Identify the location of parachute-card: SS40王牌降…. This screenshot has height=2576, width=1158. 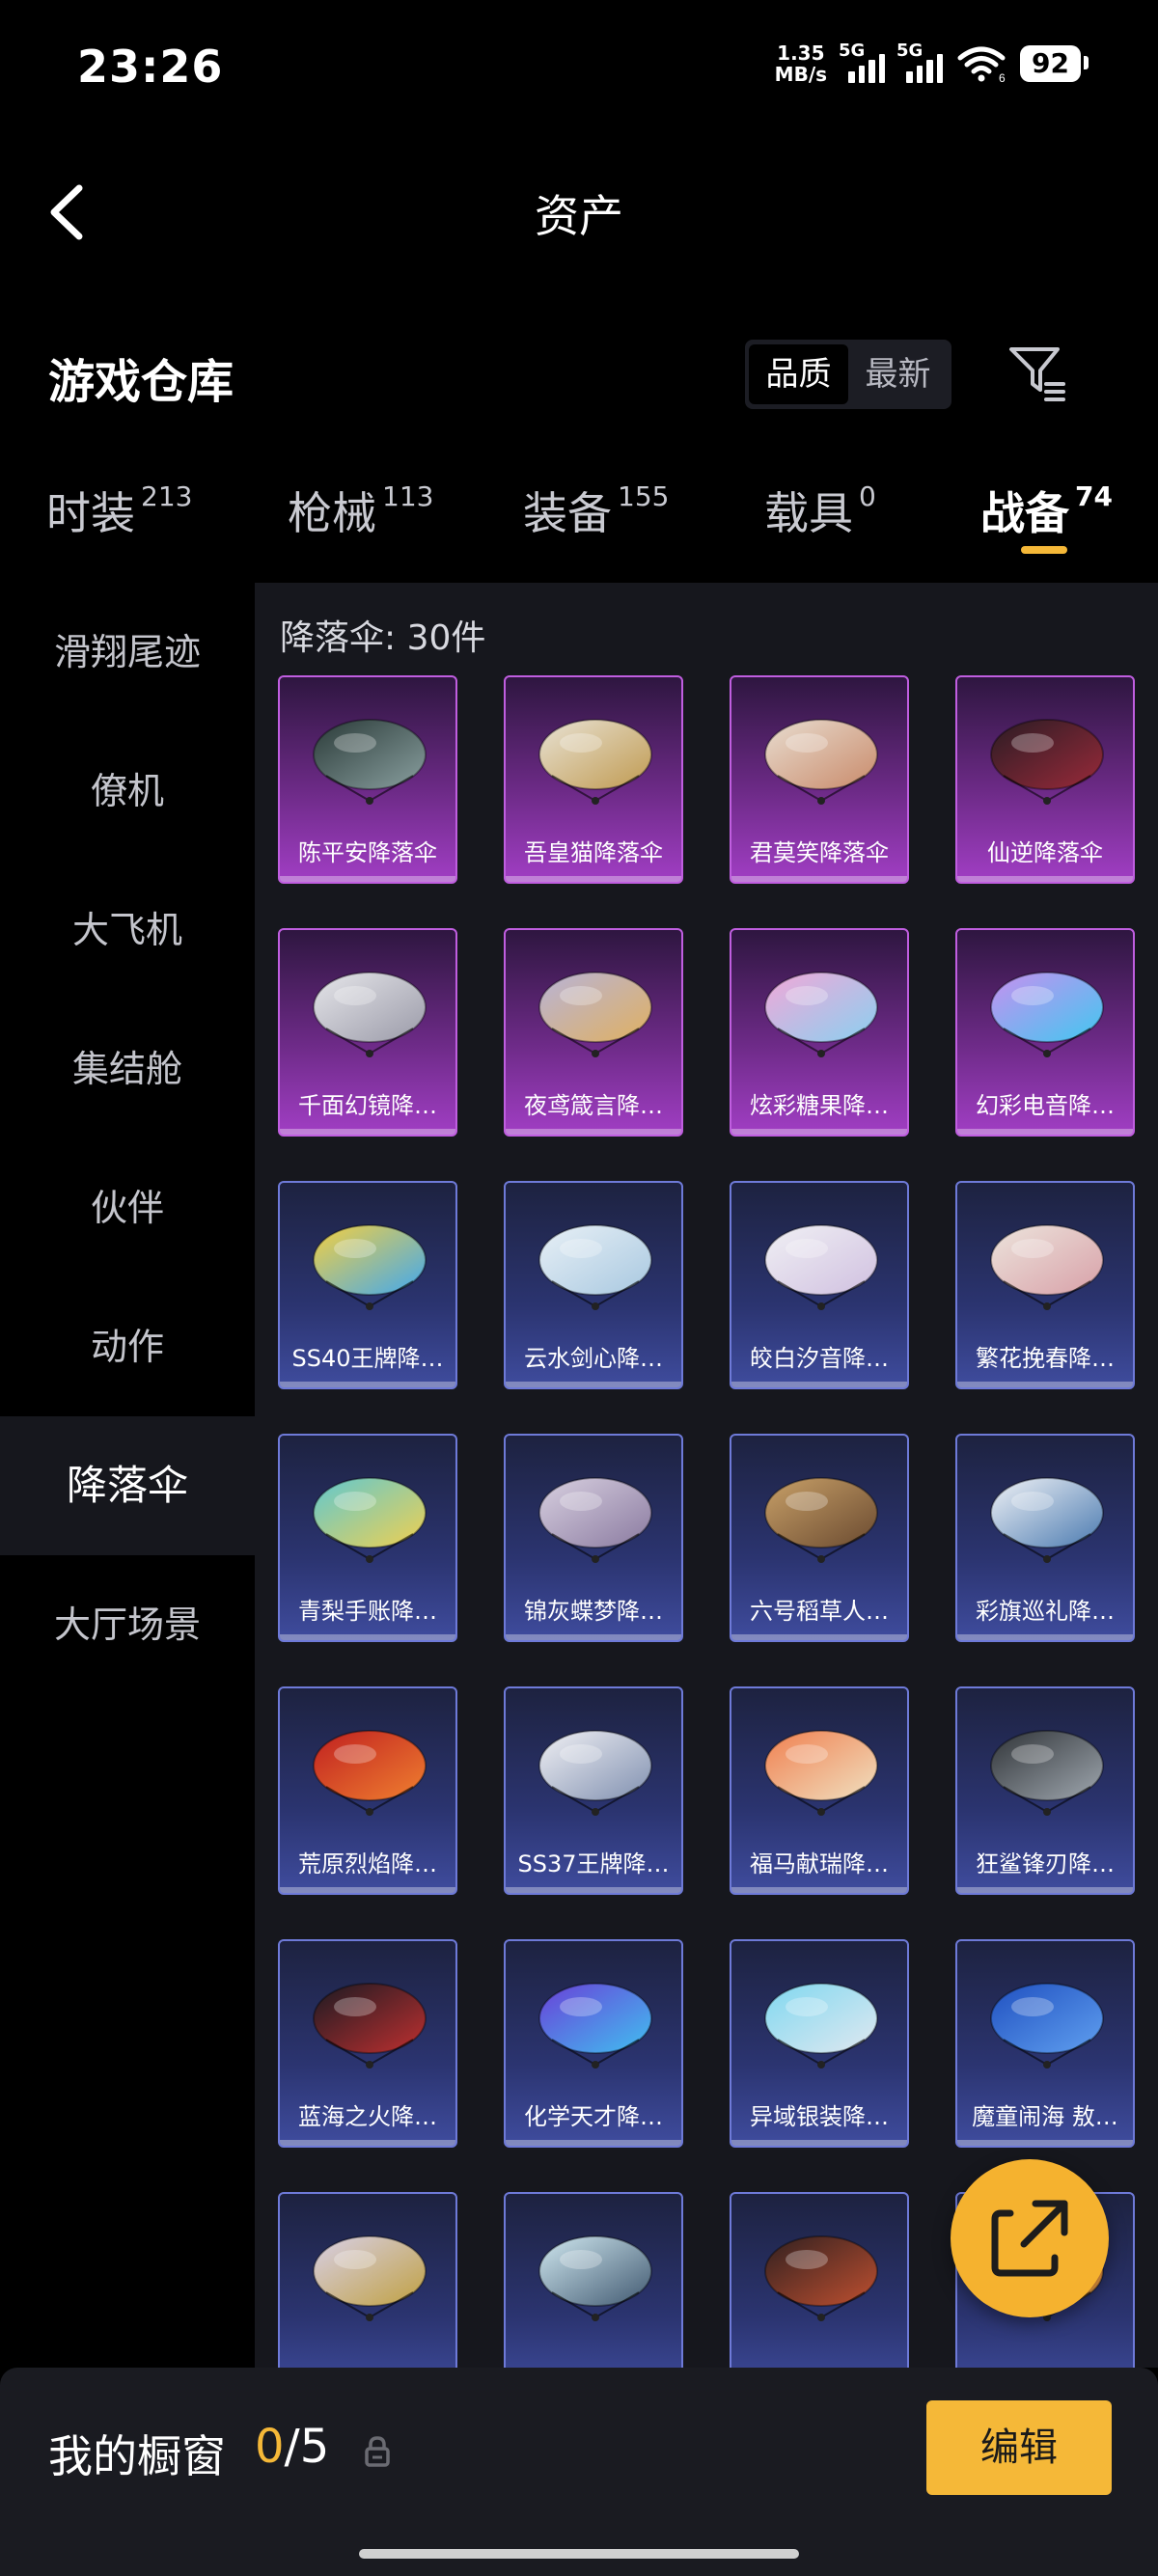
(367, 1285).